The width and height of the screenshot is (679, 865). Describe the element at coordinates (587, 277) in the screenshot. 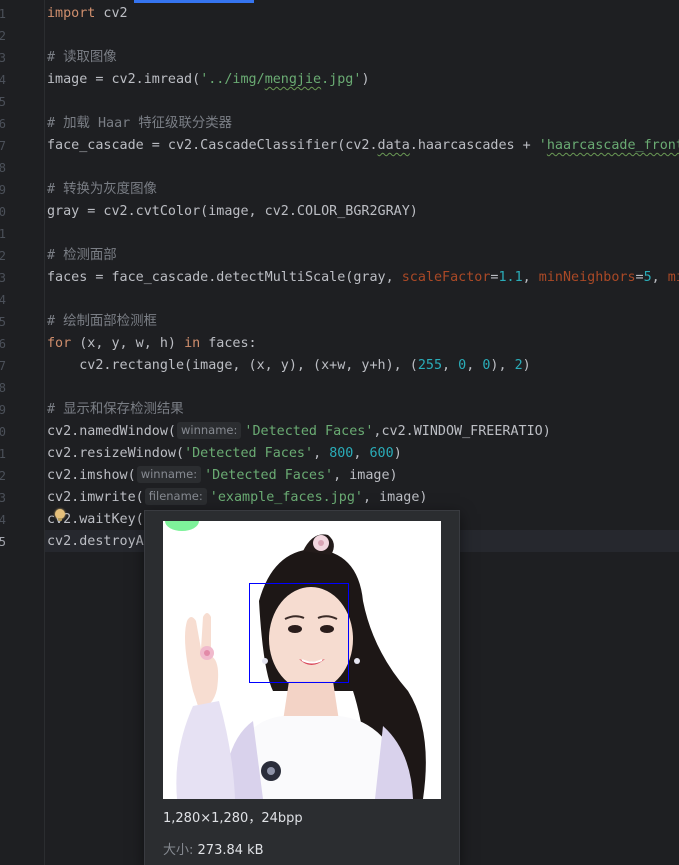

I see `named-parameter: minNeighbors` at that location.